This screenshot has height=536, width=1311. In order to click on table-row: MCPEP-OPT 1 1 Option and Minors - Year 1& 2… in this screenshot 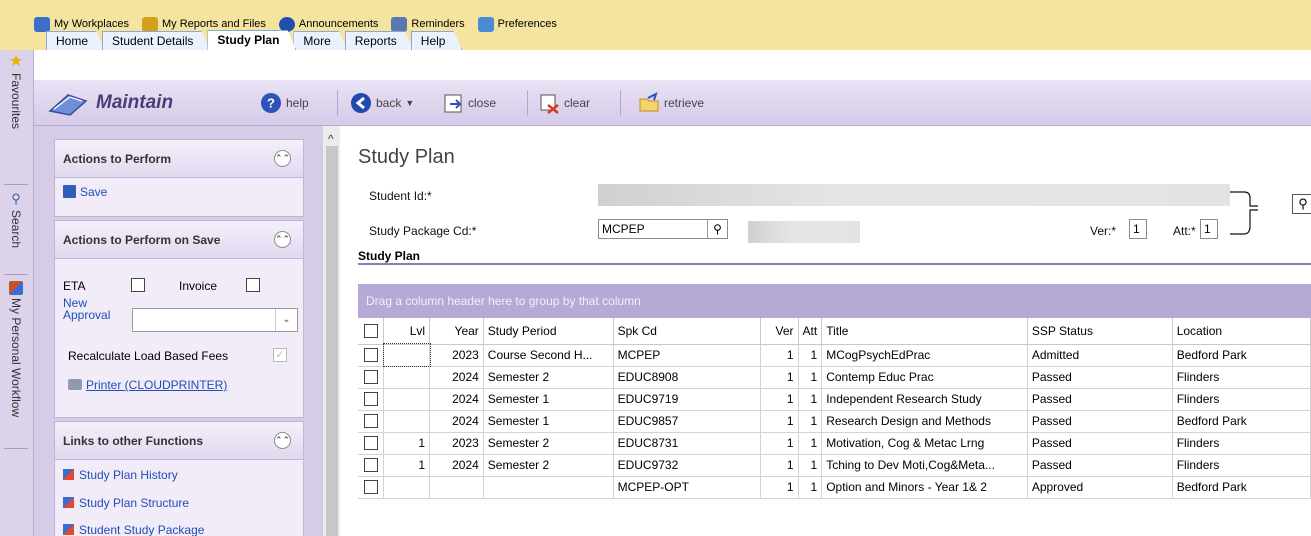, I will do `click(834, 487)`.